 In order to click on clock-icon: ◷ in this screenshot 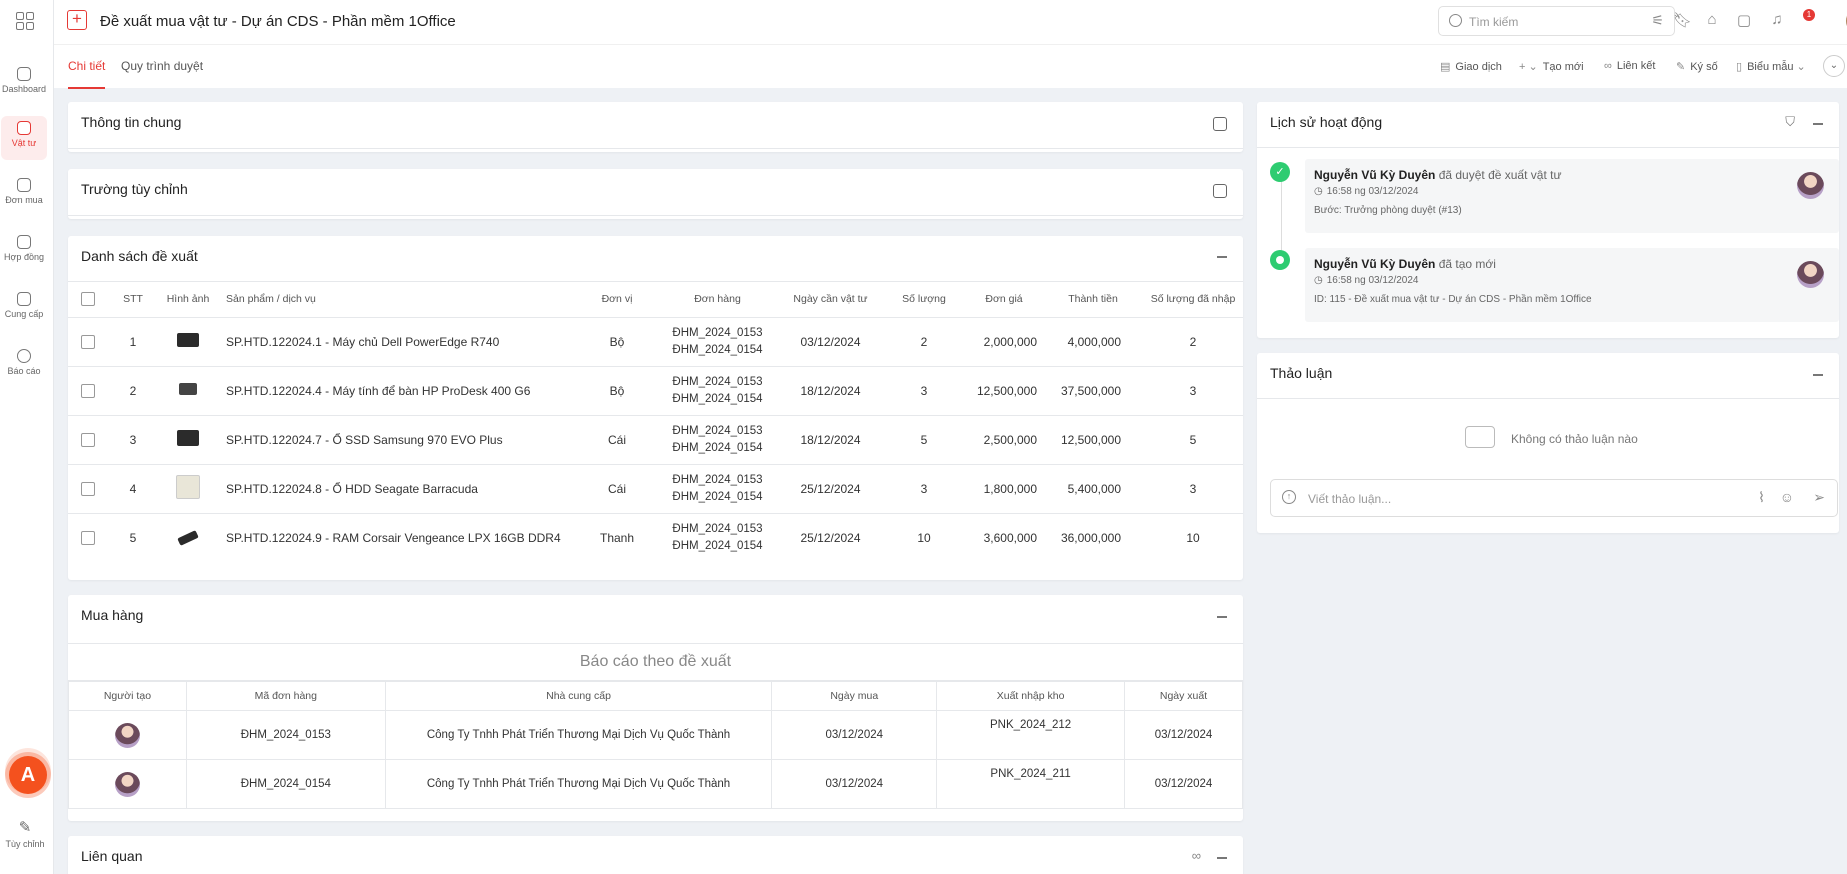, I will do `click(1318, 191)`.